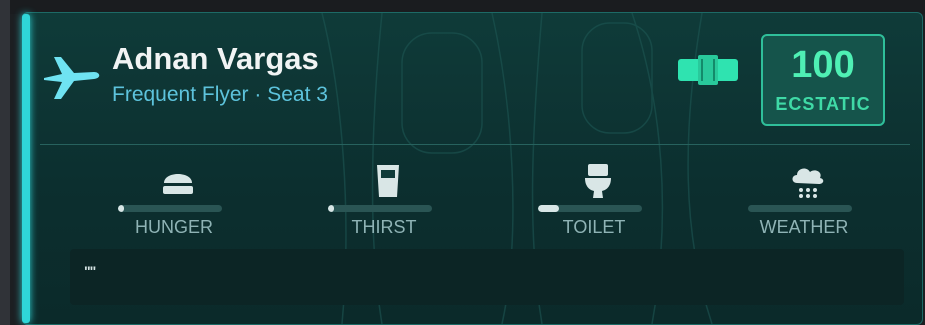 This screenshot has height=325, width=925. Describe the element at coordinates (475, 144) in the screenshot. I see `section-divider` at that location.